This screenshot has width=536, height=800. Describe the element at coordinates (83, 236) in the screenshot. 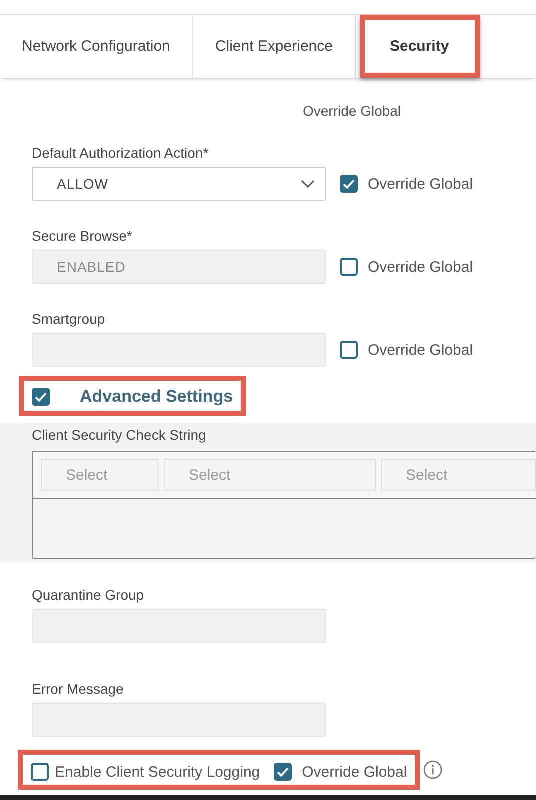

I see `field-label: Secure Browse*` at that location.